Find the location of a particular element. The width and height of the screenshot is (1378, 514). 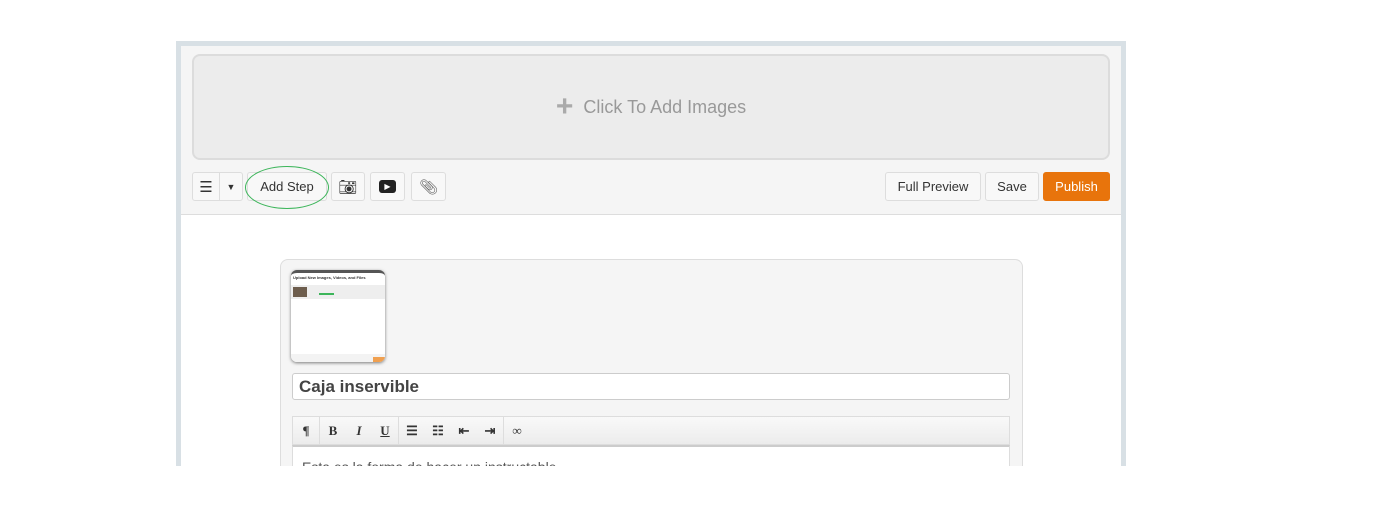

publish-button: Publish is located at coordinates (1076, 186).